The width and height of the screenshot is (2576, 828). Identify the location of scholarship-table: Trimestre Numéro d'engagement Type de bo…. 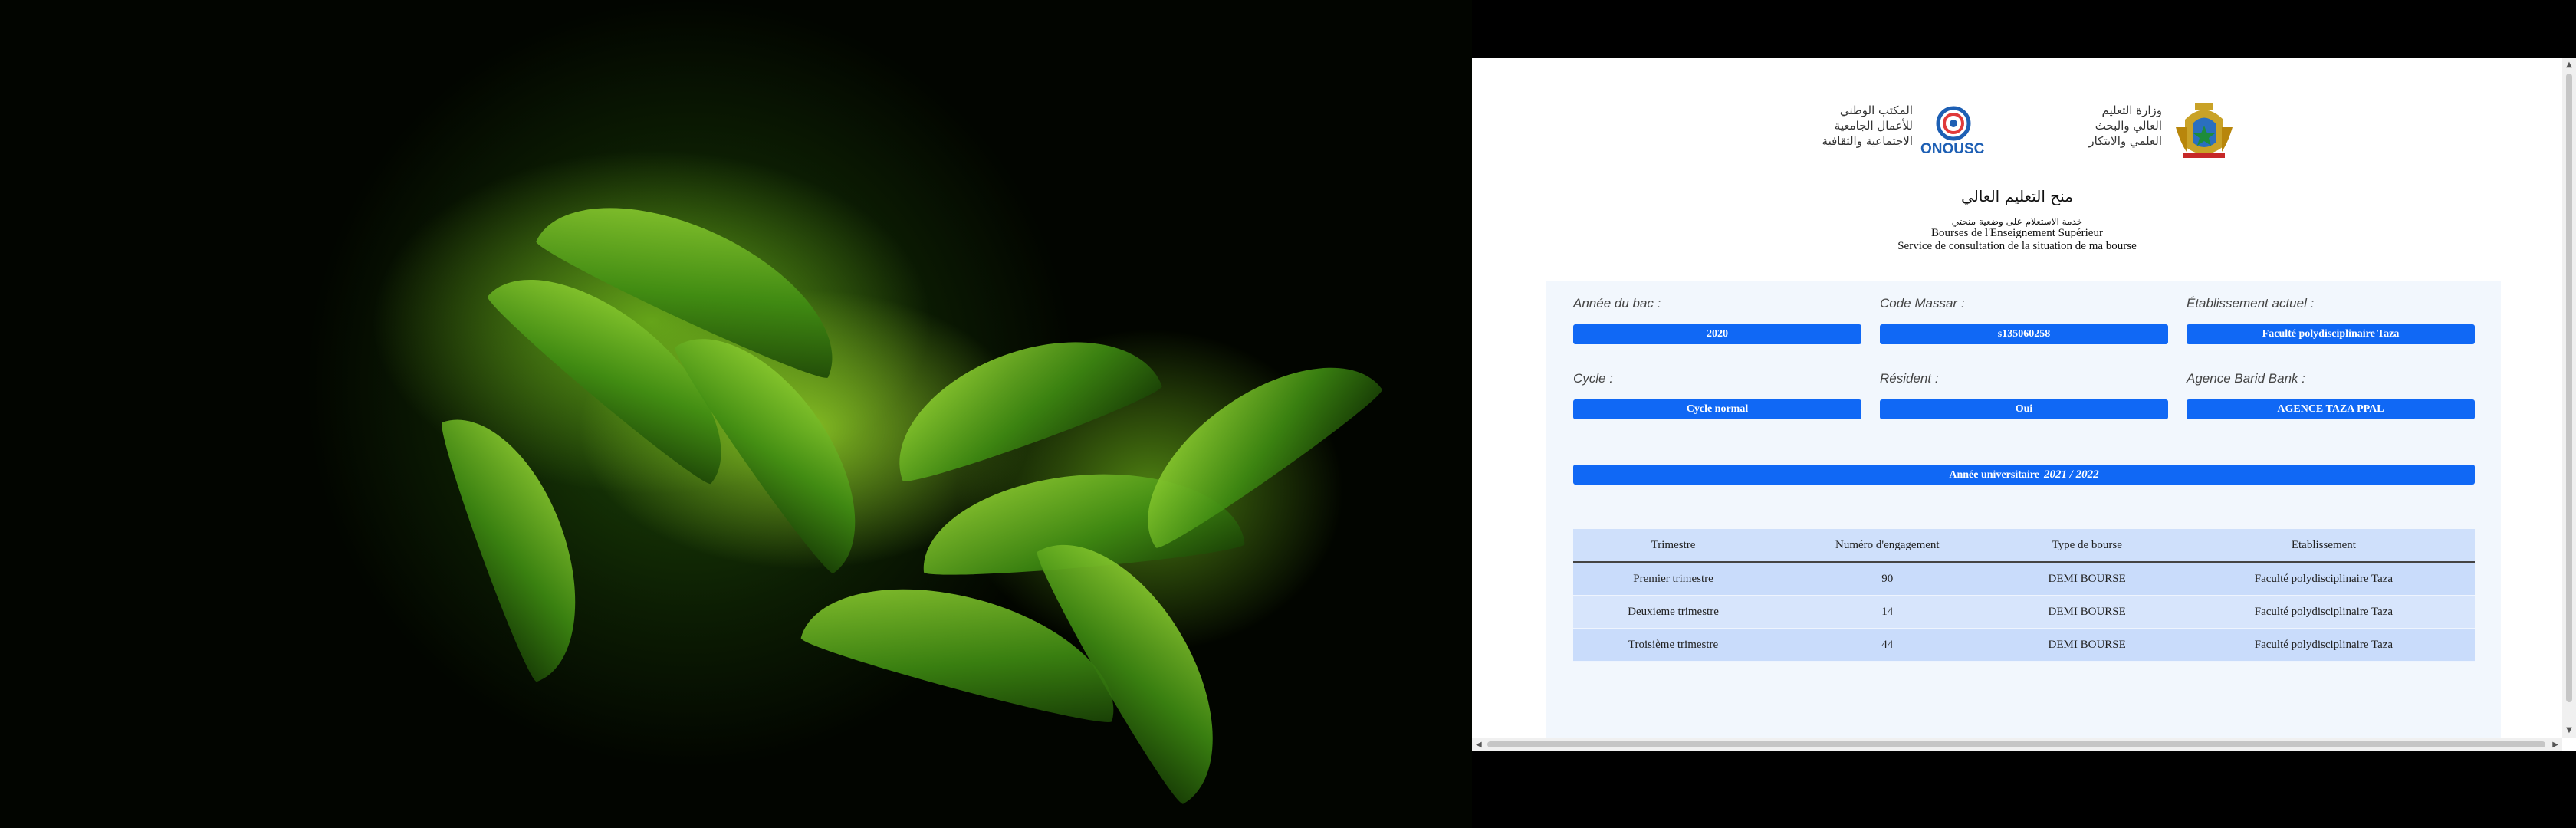
(2024, 595).